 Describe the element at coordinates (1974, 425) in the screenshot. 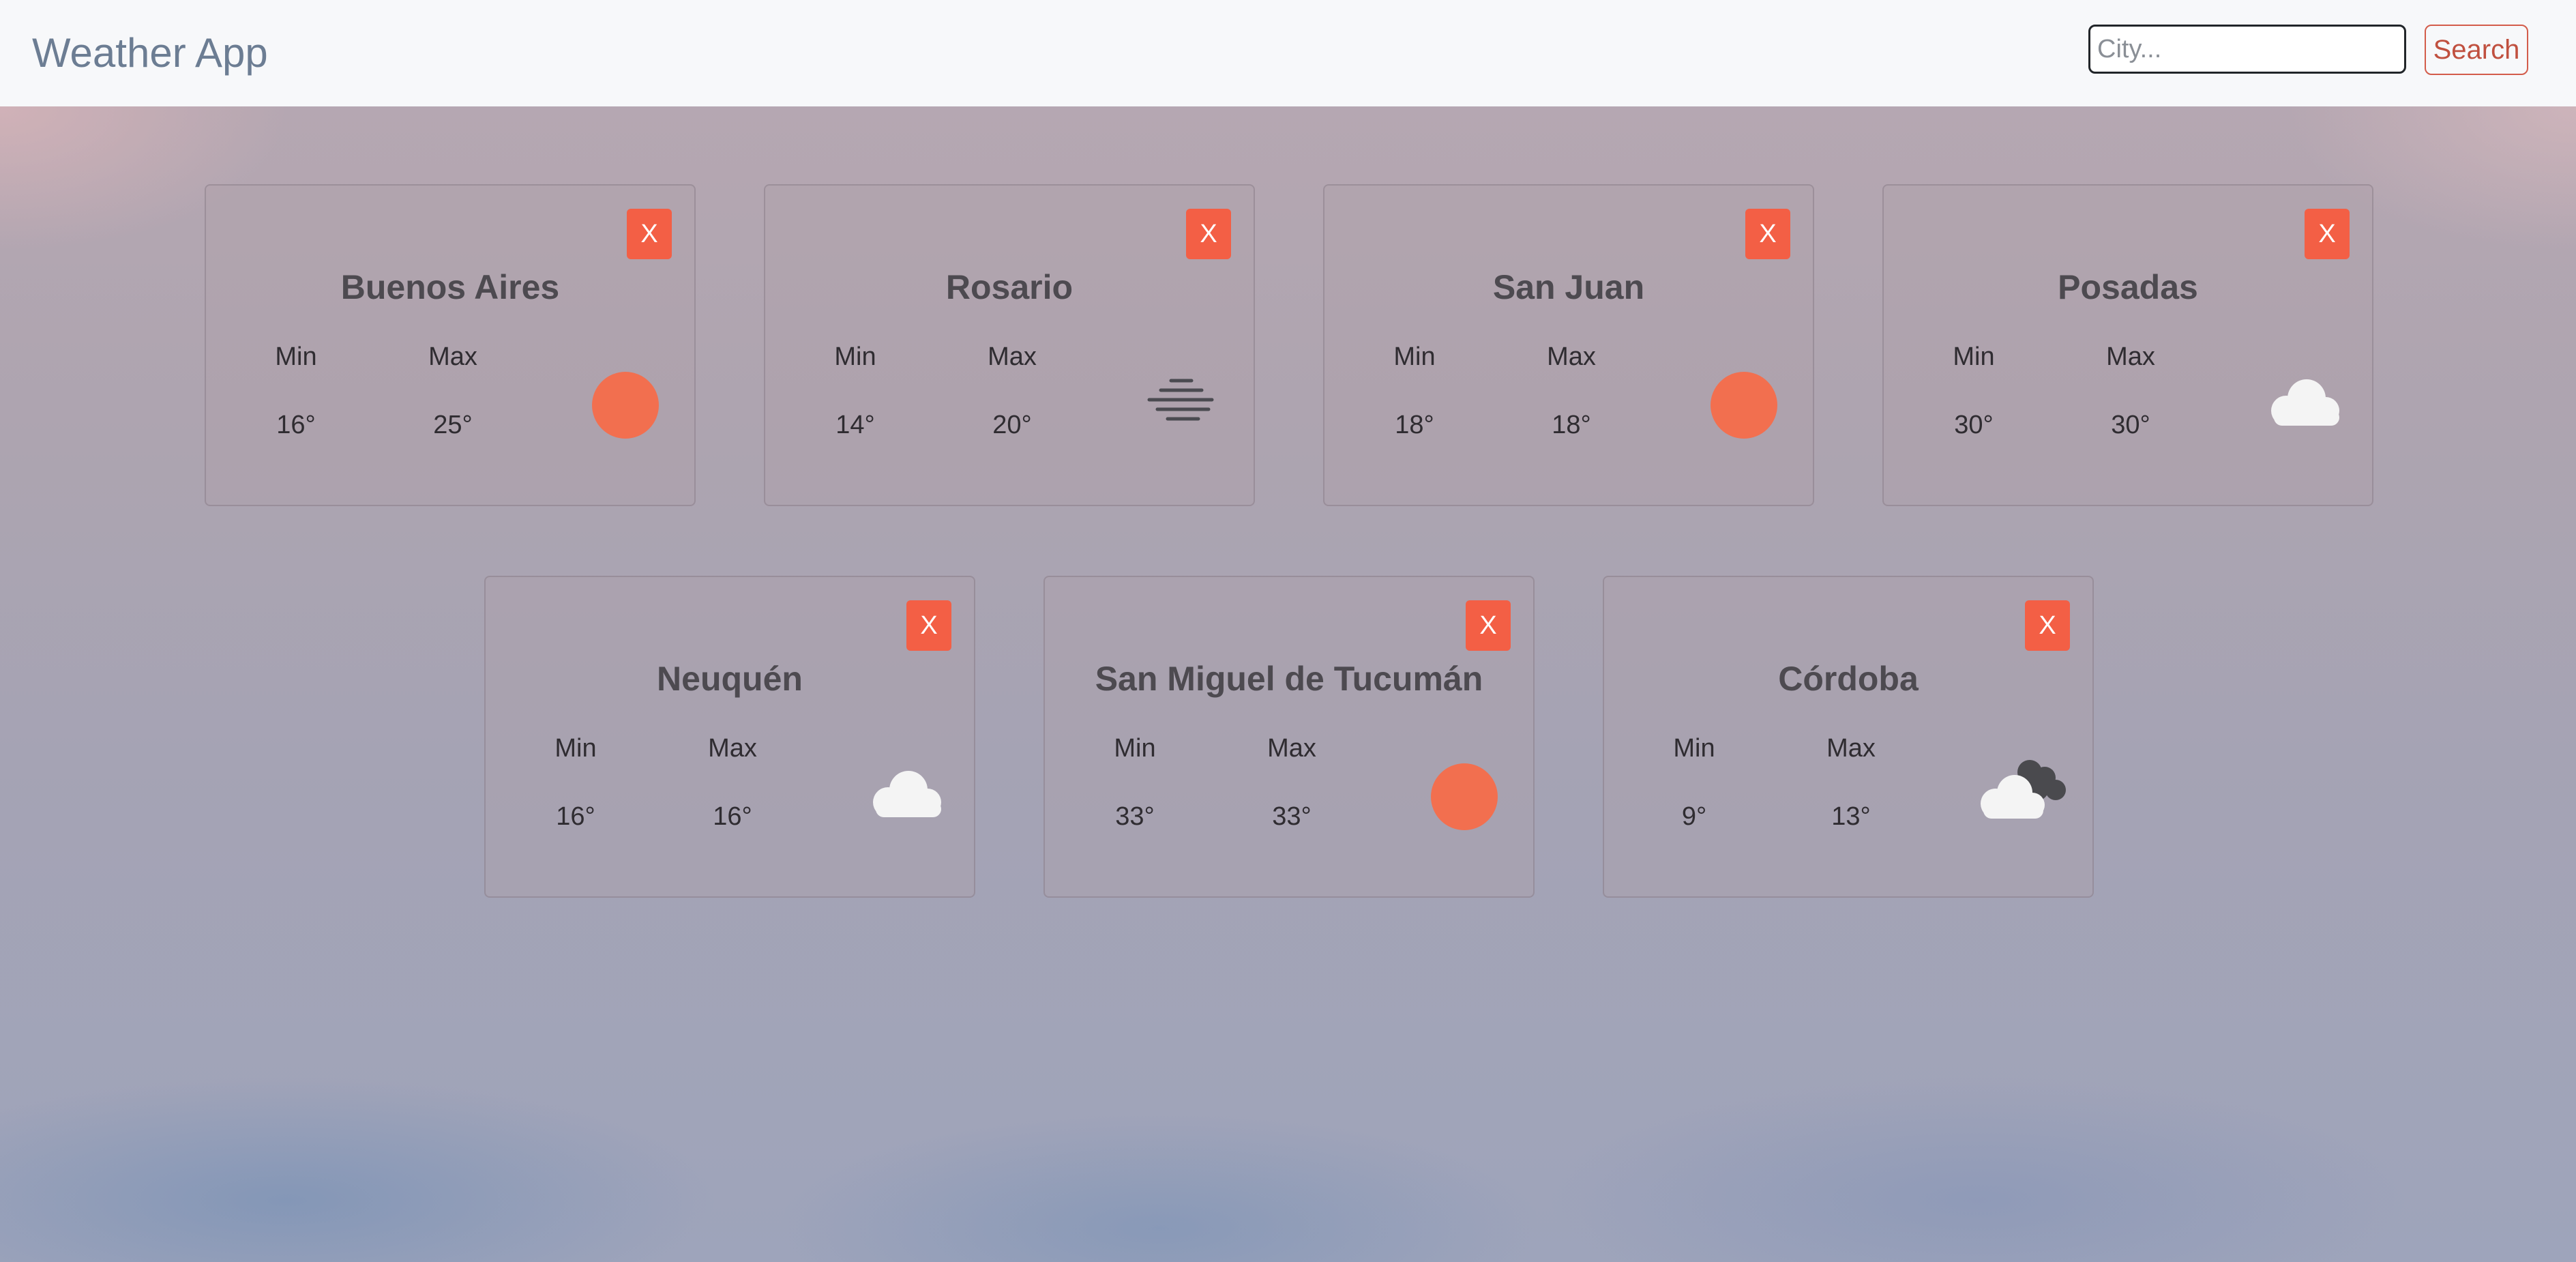

I see `min-temp: 30°` at that location.